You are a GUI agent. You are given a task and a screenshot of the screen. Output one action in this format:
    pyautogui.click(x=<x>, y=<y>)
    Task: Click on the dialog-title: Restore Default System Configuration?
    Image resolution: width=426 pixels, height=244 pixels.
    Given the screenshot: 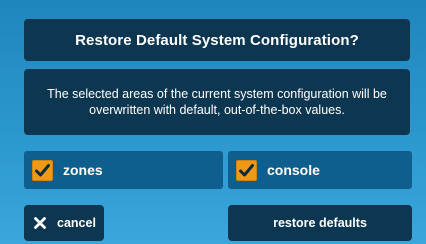 What is the action you would take?
    pyautogui.click(x=217, y=40)
    